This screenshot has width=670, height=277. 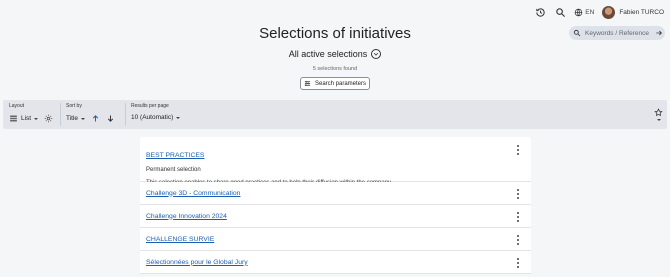 What do you see at coordinates (376, 54) in the screenshot?
I see `chevron-down-icon` at bounding box center [376, 54].